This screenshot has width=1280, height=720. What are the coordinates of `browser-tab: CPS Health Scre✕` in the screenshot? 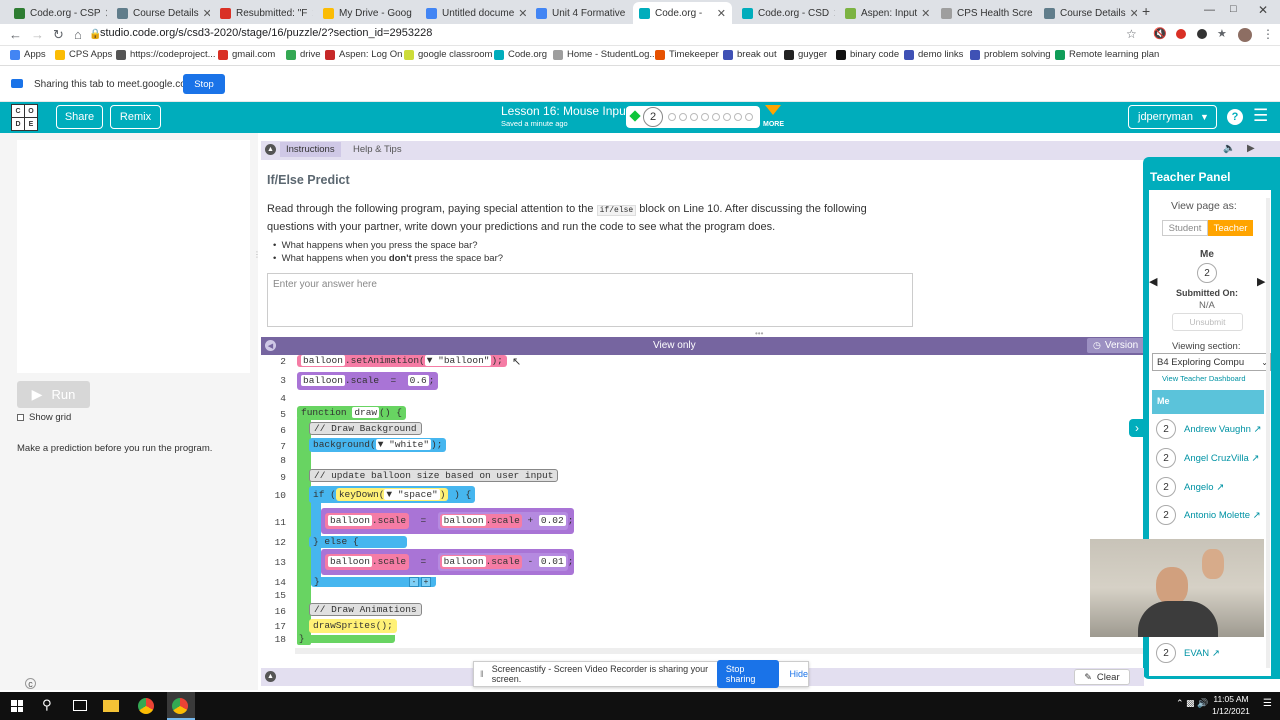 It's located at (984, 13).